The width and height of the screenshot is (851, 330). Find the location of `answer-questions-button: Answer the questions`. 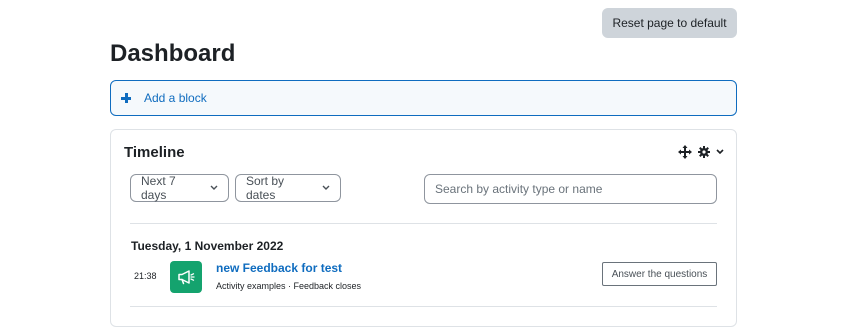

answer-questions-button: Answer the questions is located at coordinates (659, 274).